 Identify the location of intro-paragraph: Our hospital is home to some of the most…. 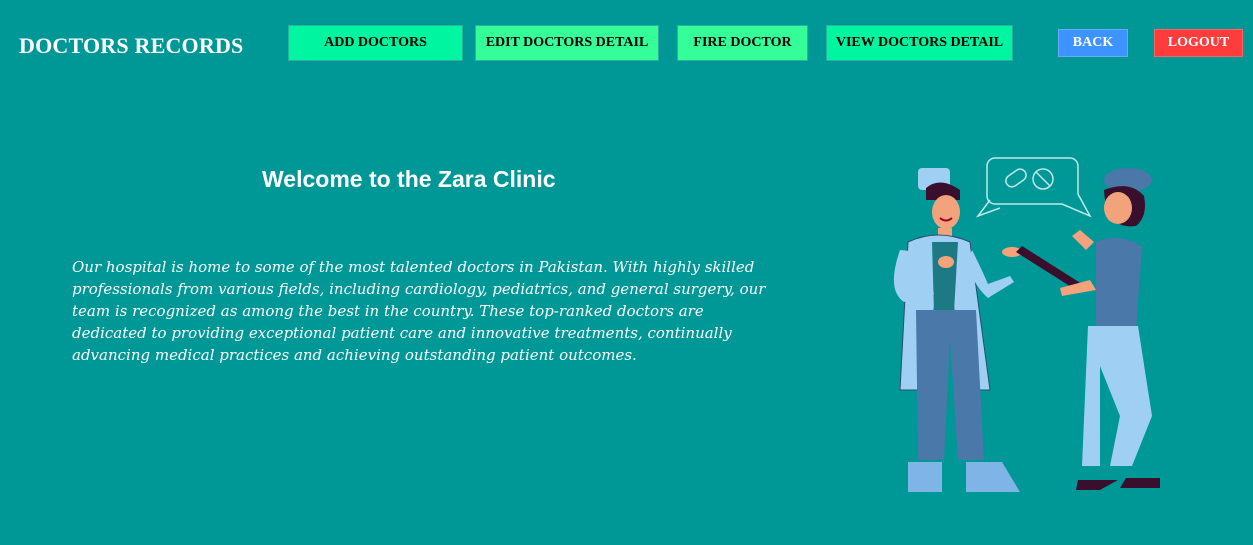
(419, 311).